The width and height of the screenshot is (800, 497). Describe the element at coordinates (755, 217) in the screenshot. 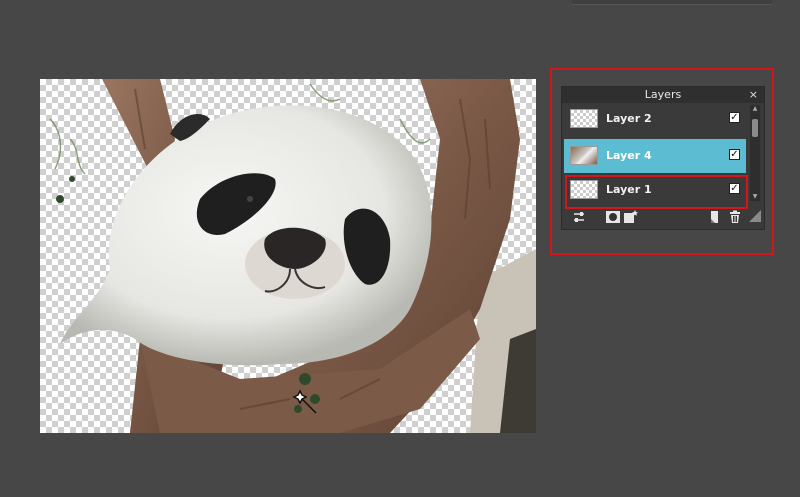

I see `resize-grip-icon` at that location.